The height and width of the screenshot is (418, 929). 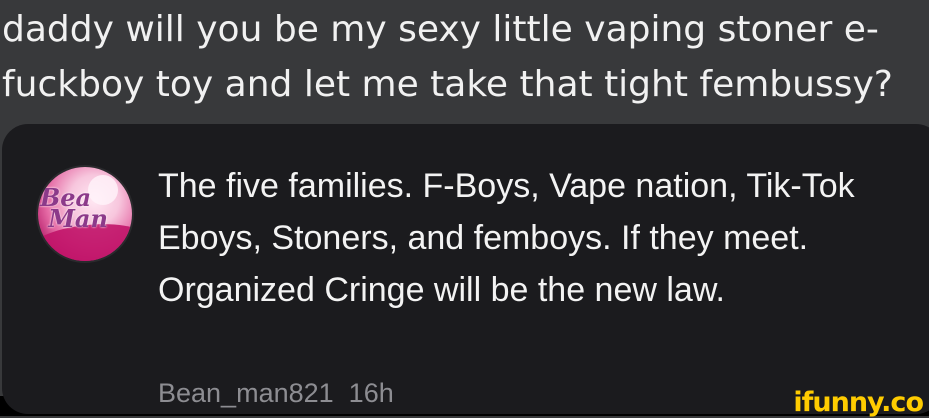 What do you see at coordinates (858, 402) in the screenshot?
I see `ifunny-watermark: ifunny.co` at bounding box center [858, 402].